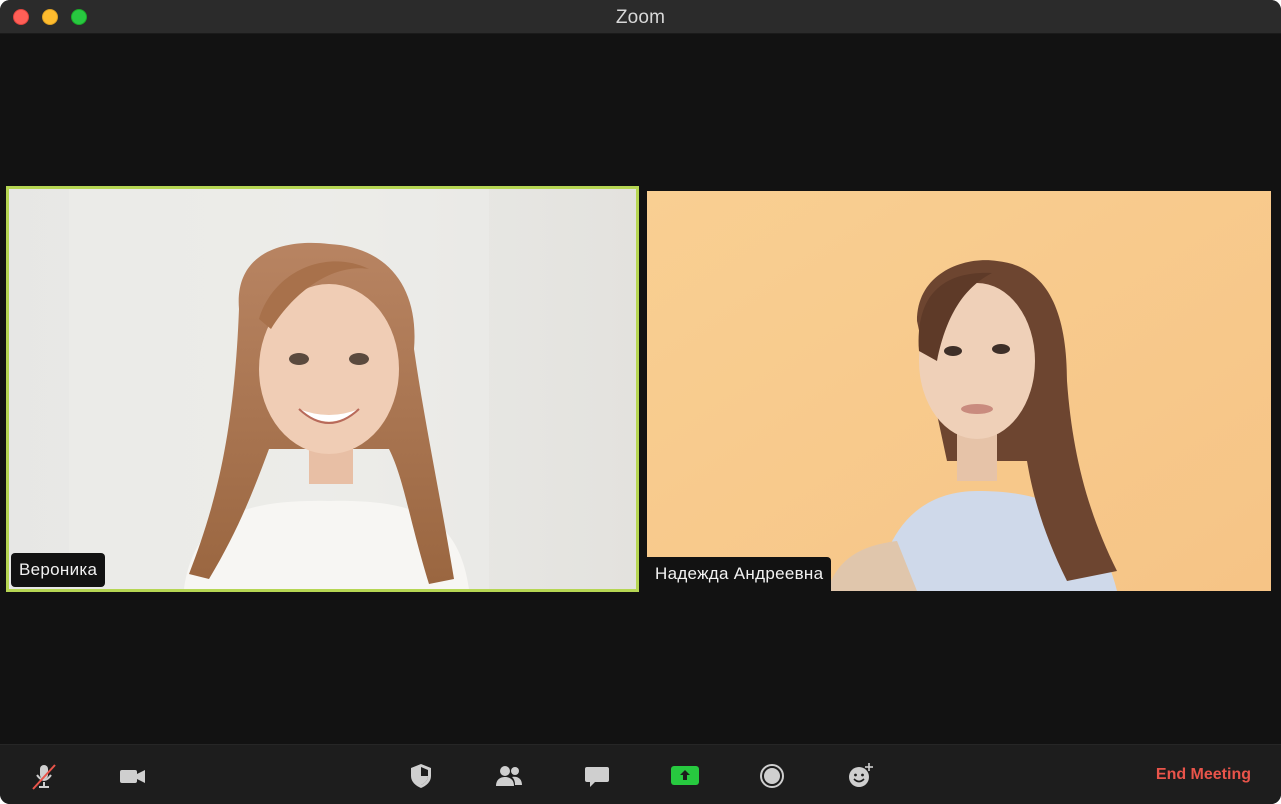 The height and width of the screenshot is (804, 1281). I want to click on video-camera-icon, so click(132, 776).